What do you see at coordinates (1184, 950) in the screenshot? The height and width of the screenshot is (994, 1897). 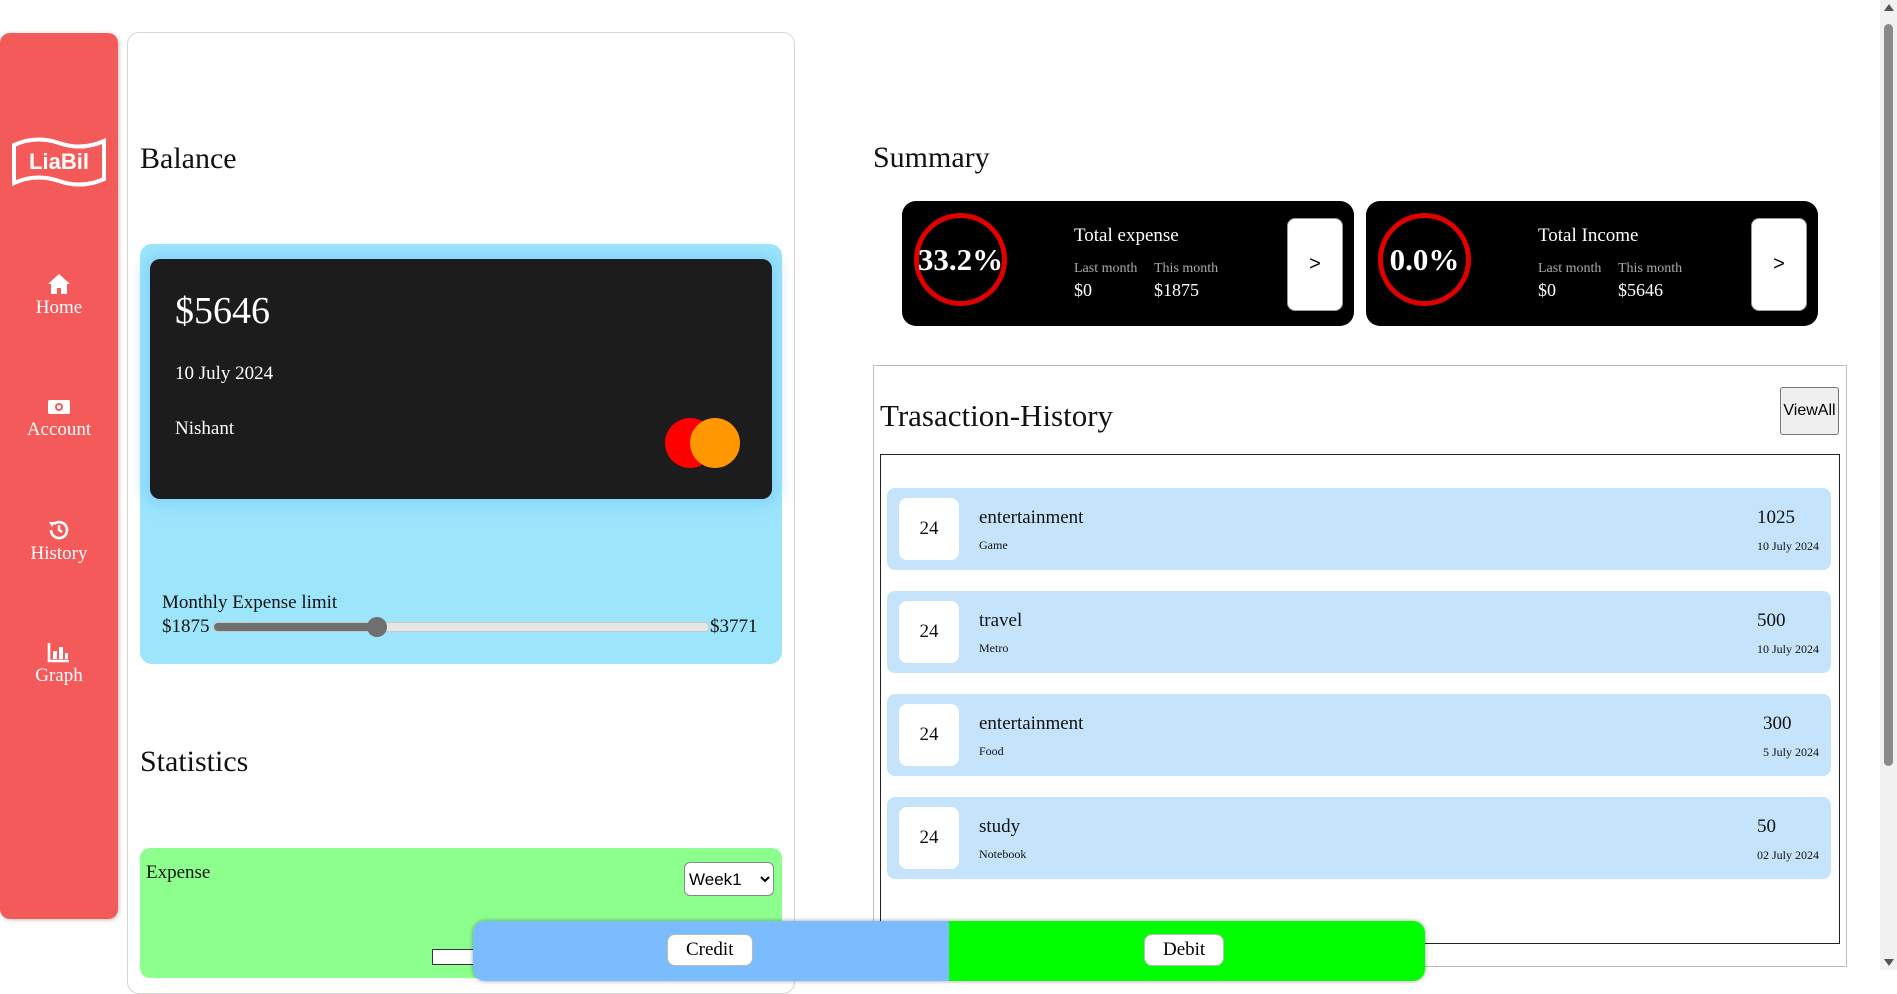 I see `debit-button: Debit` at bounding box center [1184, 950].